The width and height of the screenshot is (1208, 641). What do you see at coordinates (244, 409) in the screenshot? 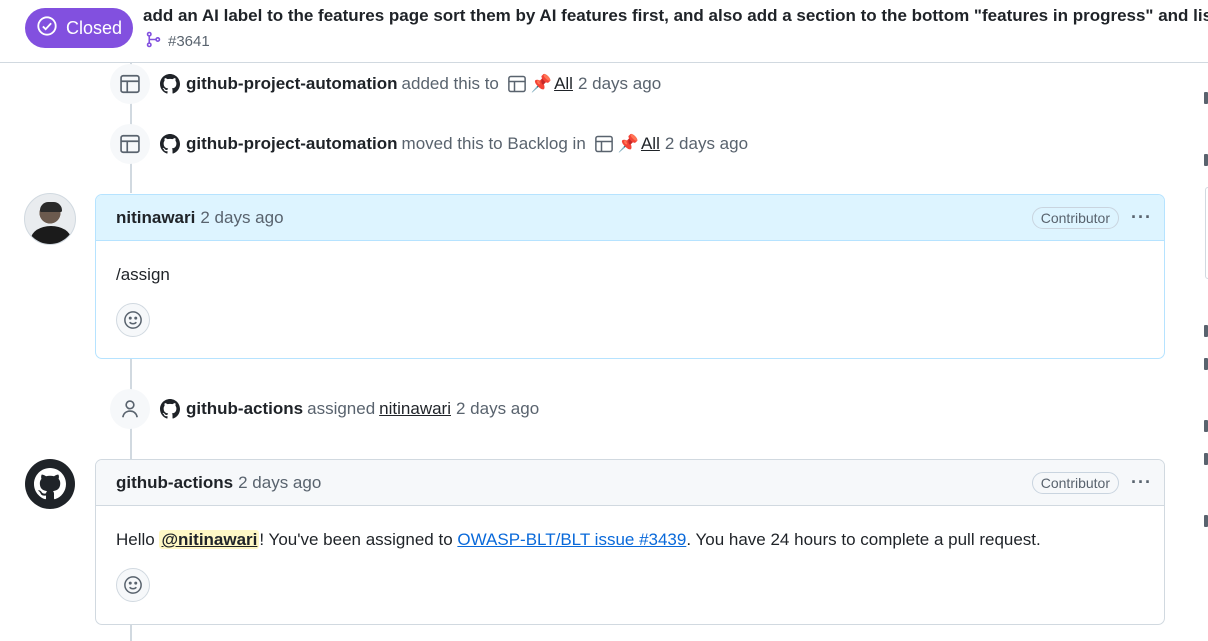
I see `event-actor: github-actions` at bounding box center [244, 409].